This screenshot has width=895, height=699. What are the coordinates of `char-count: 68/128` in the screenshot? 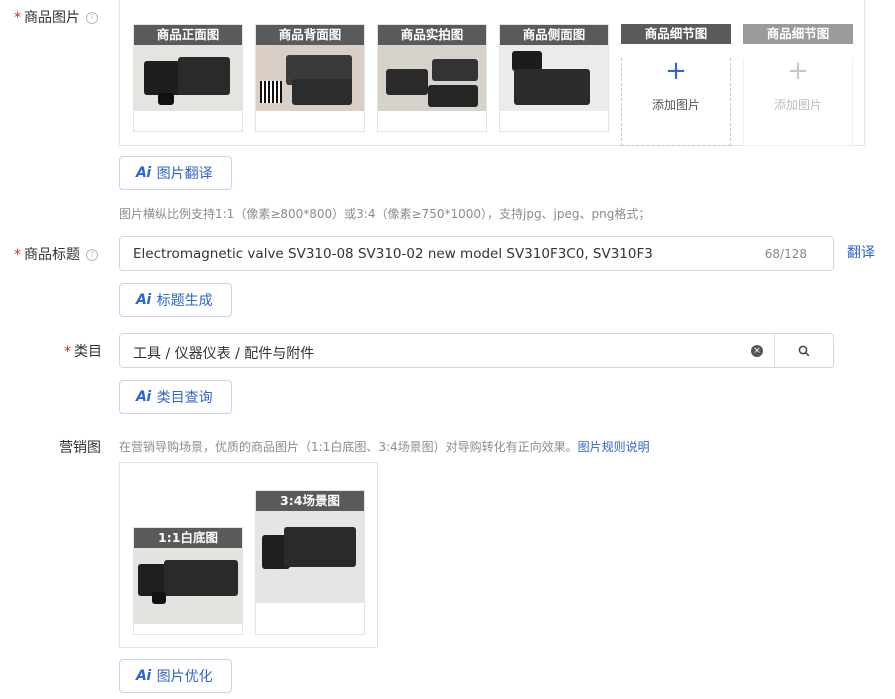 It's located at (785, 254).